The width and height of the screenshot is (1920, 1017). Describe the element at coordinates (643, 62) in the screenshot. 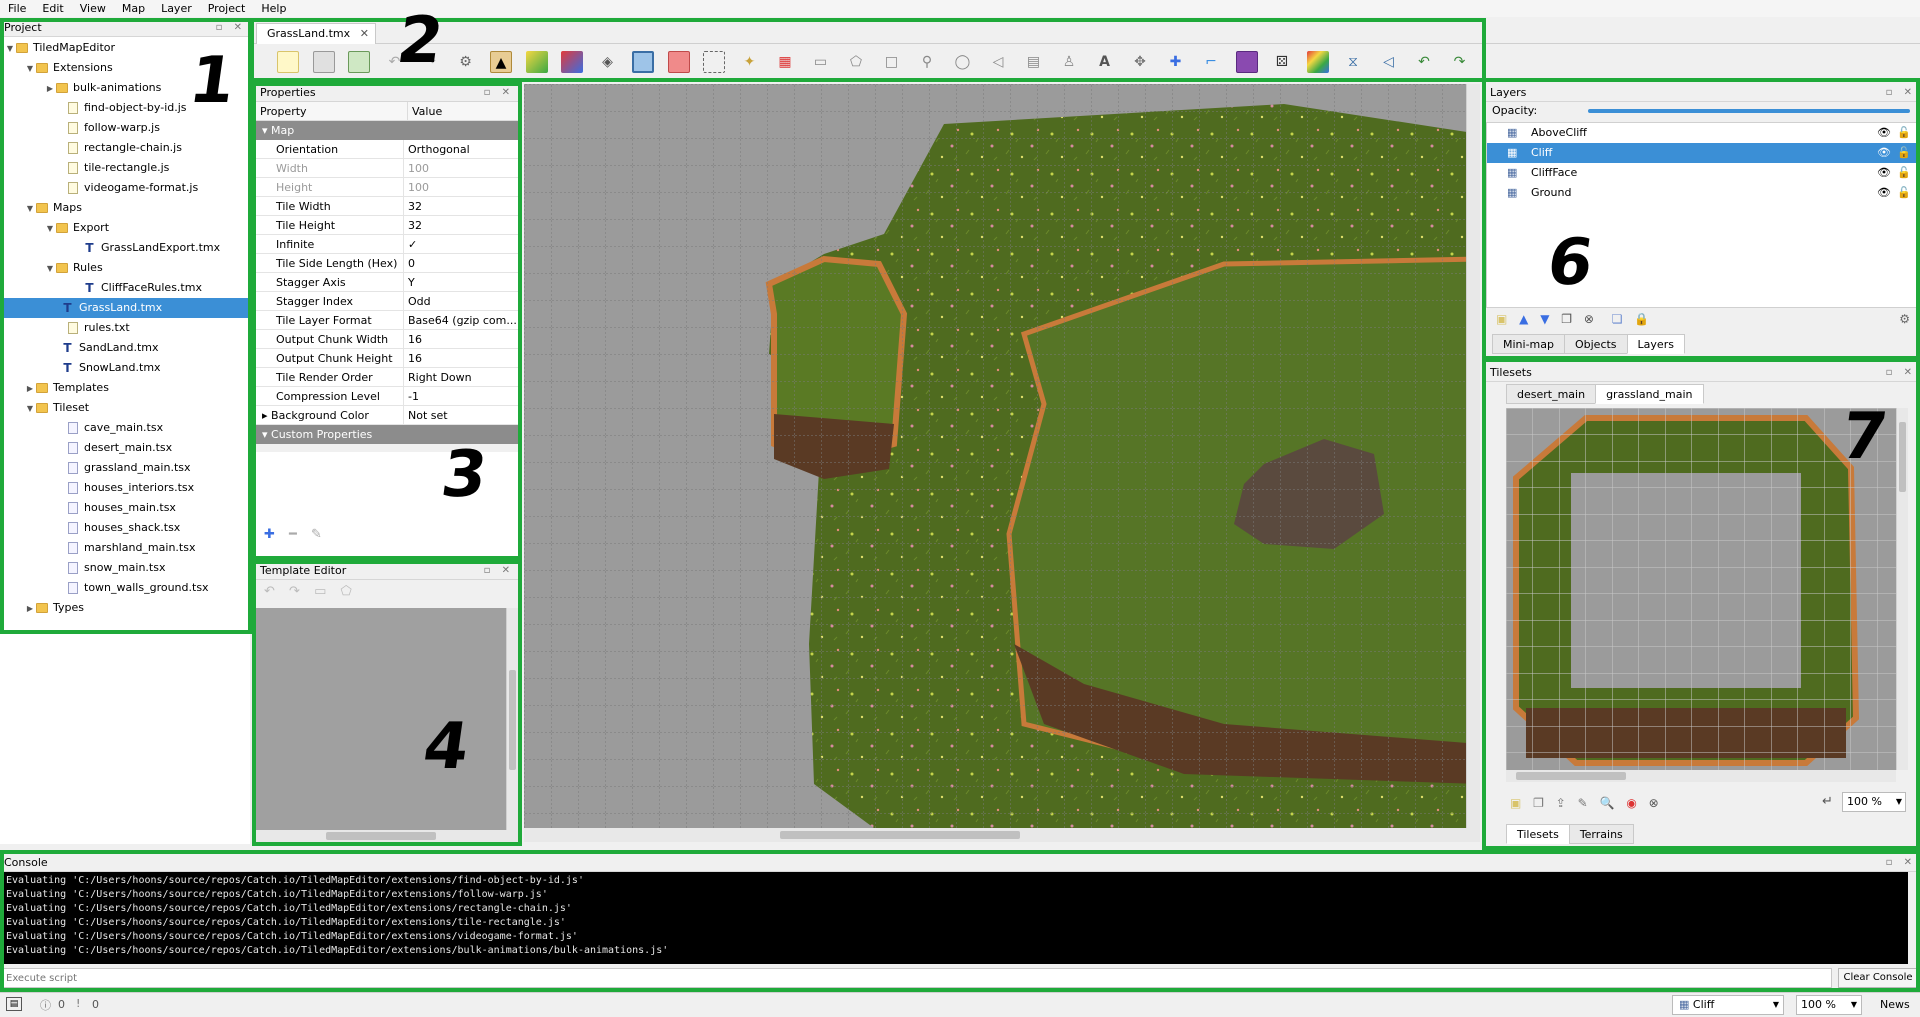

I see `shape-fill-icon` at that location.